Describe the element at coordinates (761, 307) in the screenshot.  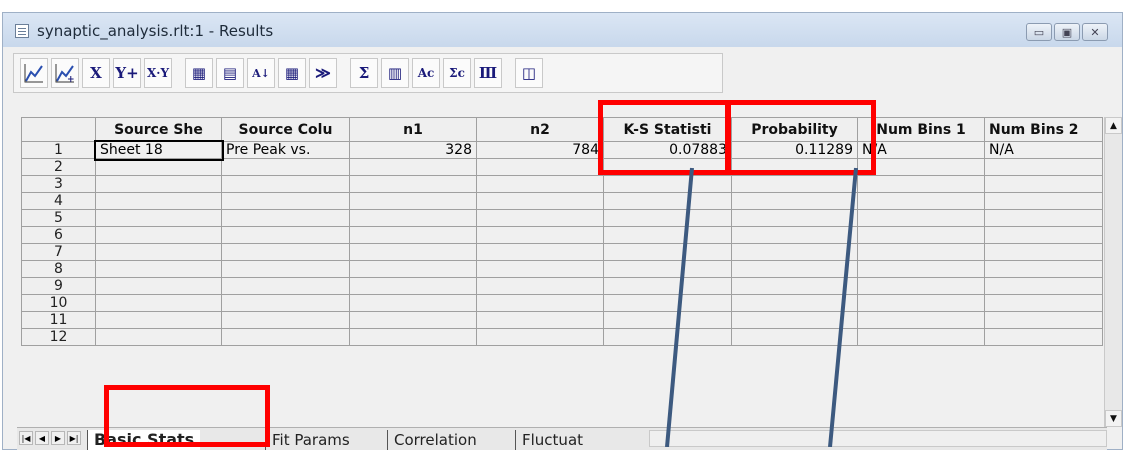
I see `leader-lines` at that location.